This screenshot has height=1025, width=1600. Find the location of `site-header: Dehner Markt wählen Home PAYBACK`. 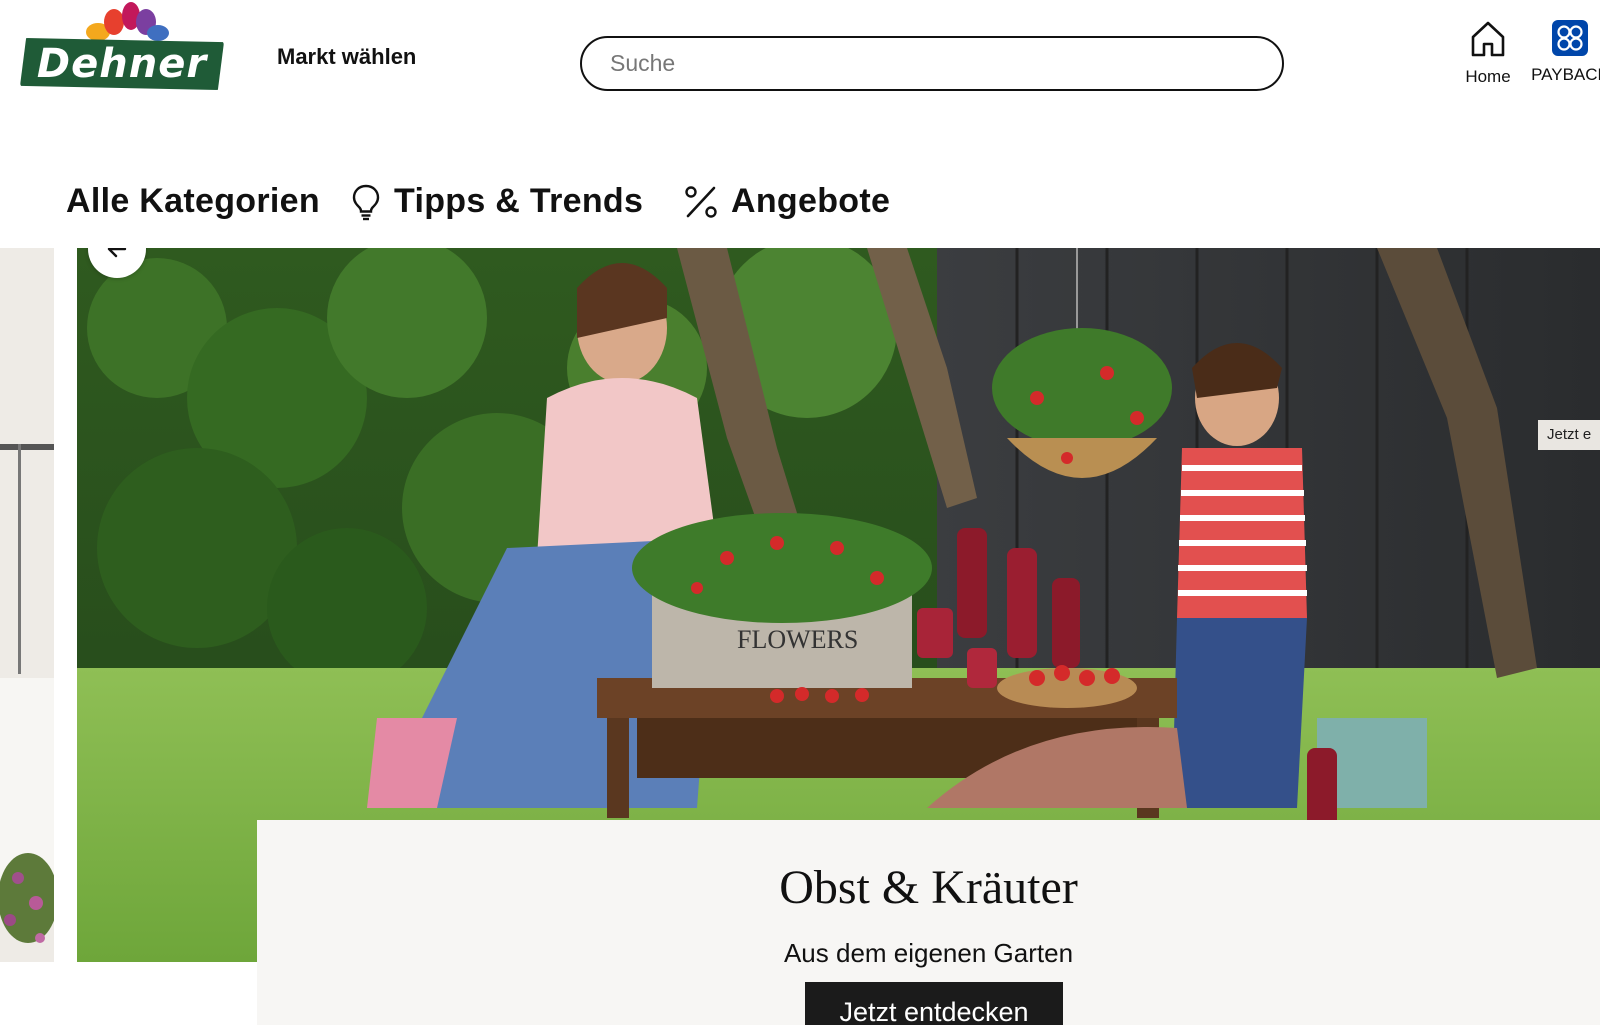

site-header: Dehner Markt wählen Home PAYBACK is located at coordinates (800, 65).